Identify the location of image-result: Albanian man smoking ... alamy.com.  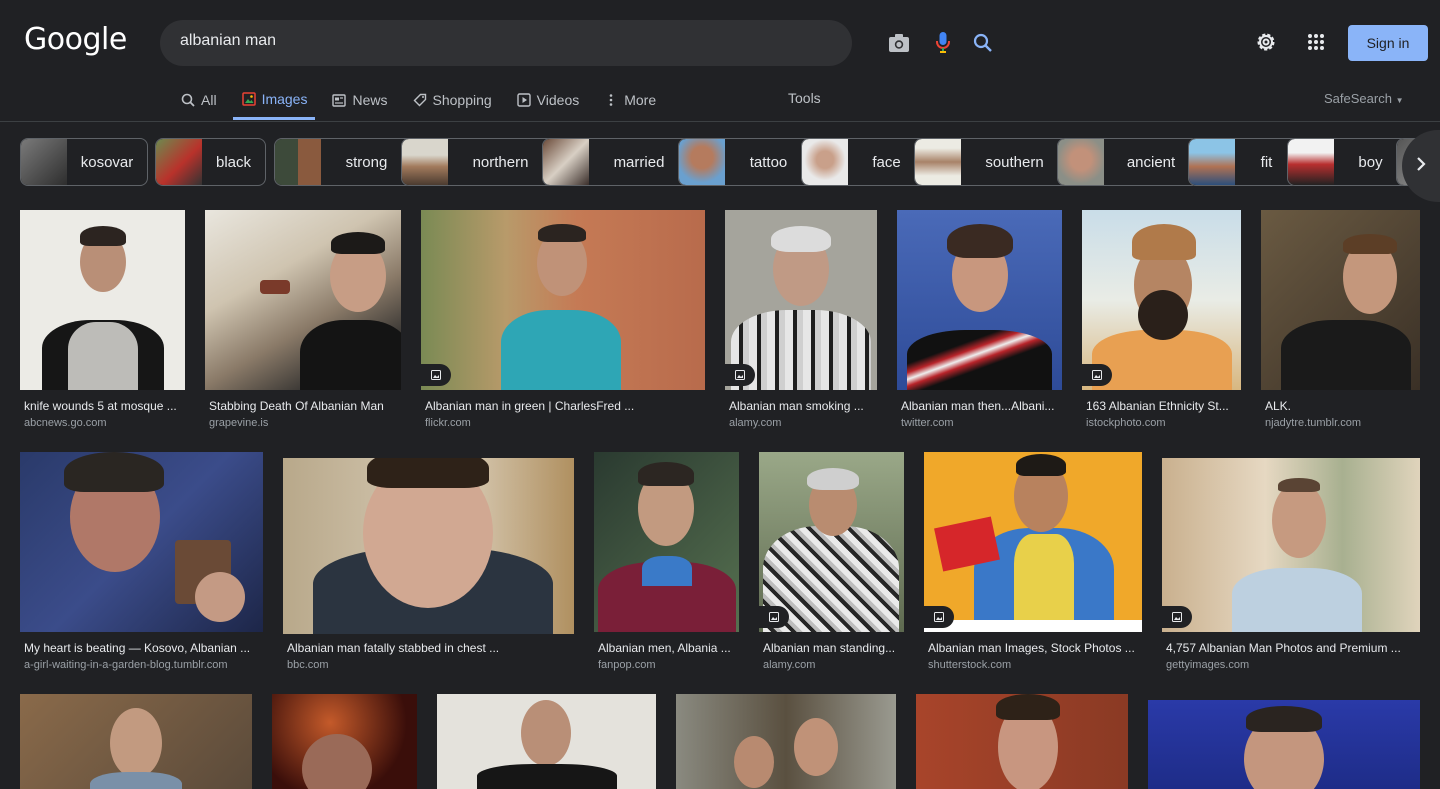
(801, 322).